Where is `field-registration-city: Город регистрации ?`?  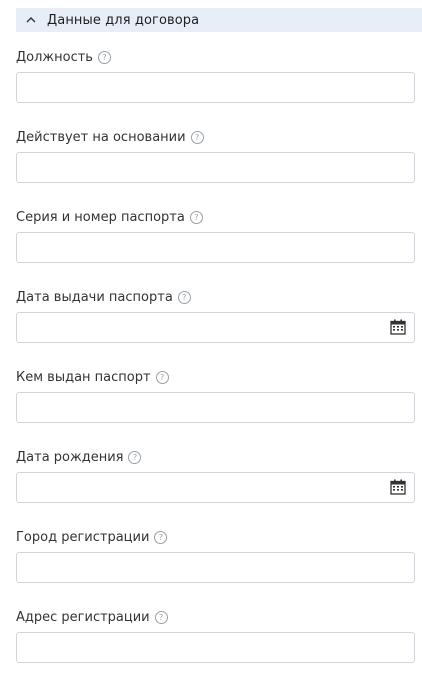 field-registration-city: Город регистрации ? is located at coordinates (216, 555).